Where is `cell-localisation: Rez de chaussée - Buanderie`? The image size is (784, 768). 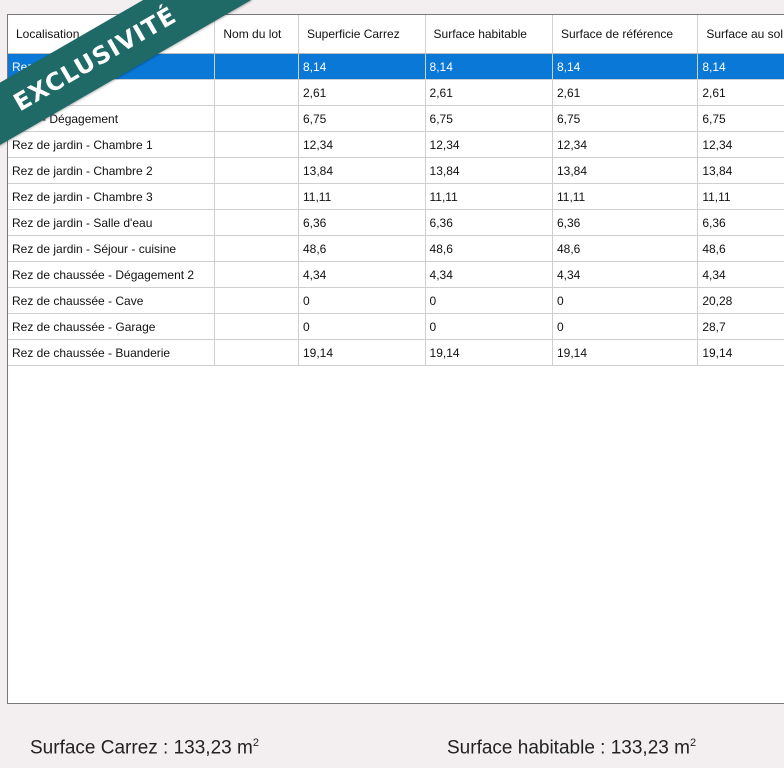
cell-localisation: Rez de chaussée - Buanderie is located at coordinates (112, 352).